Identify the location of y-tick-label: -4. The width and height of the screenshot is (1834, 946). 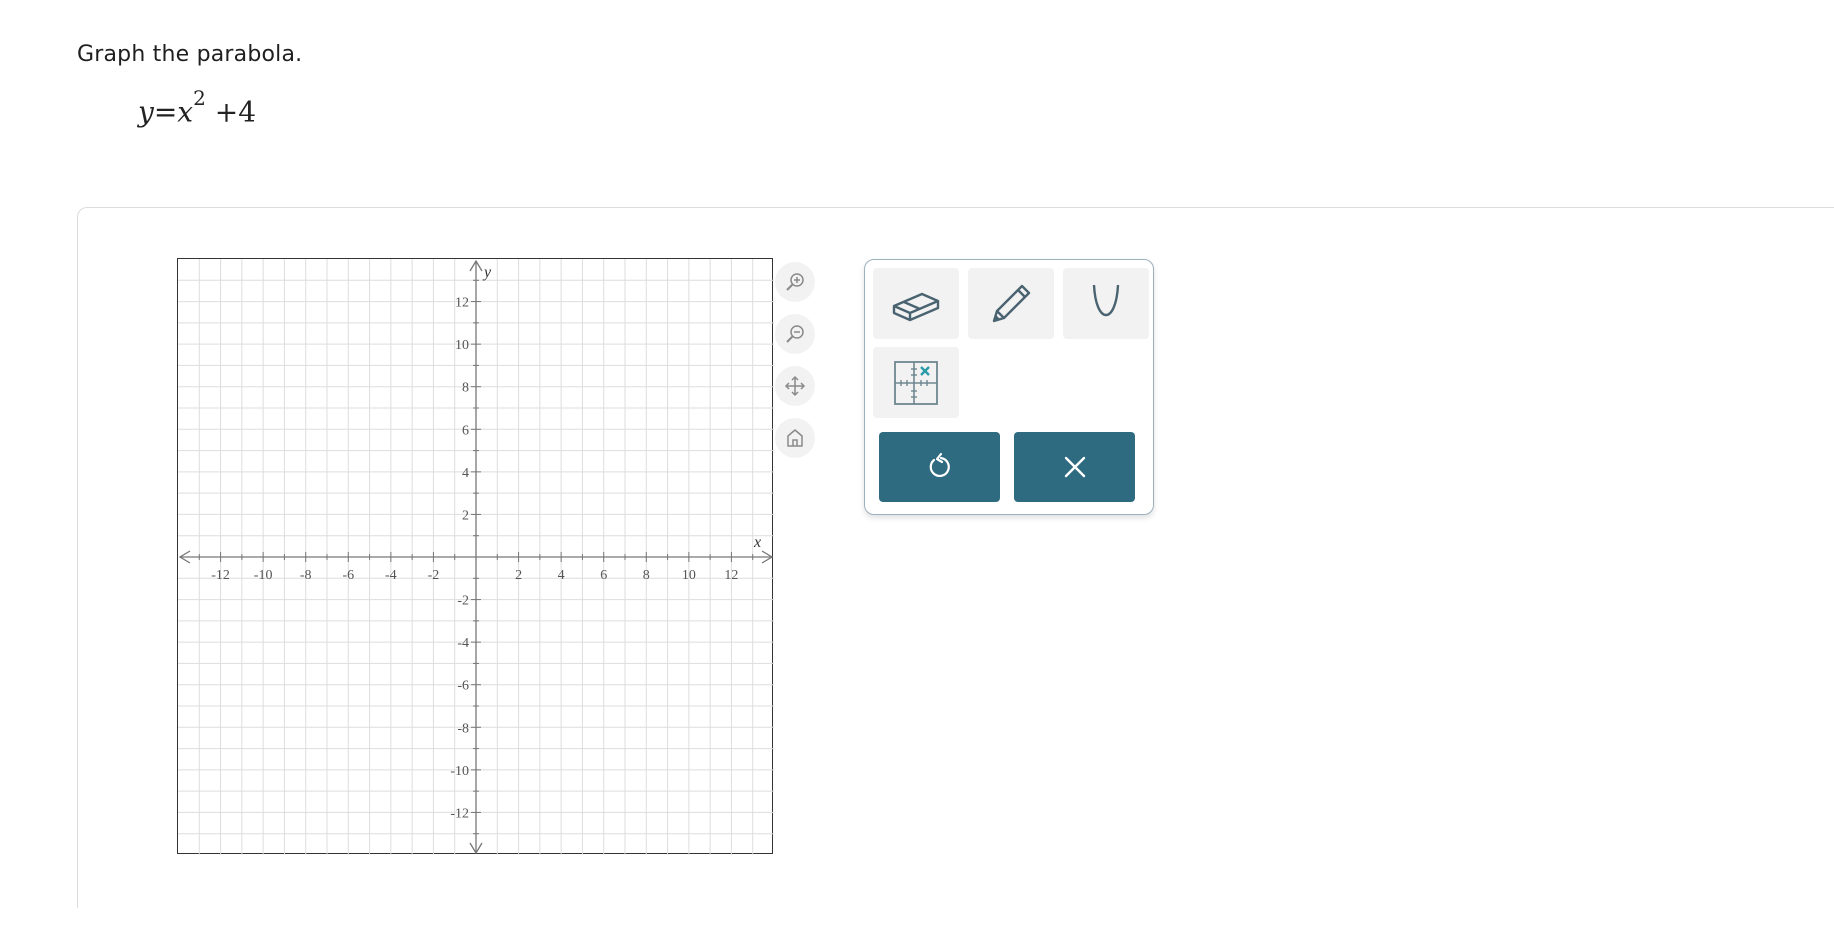
(463, 643).